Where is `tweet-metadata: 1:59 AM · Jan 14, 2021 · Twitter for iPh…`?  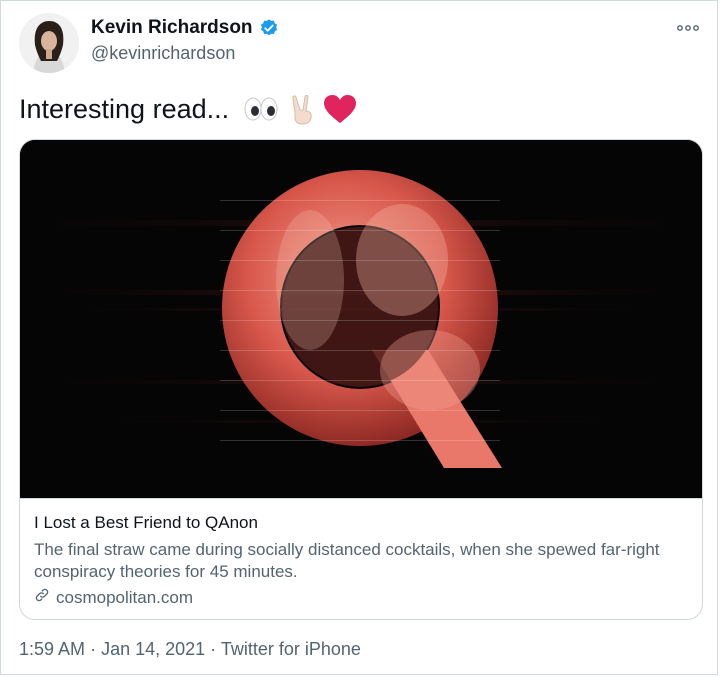 tweet-metadata: 1:59 AM · Jan 14, 2021 · Twitter for iPh… is located at coordinates (190, 649).